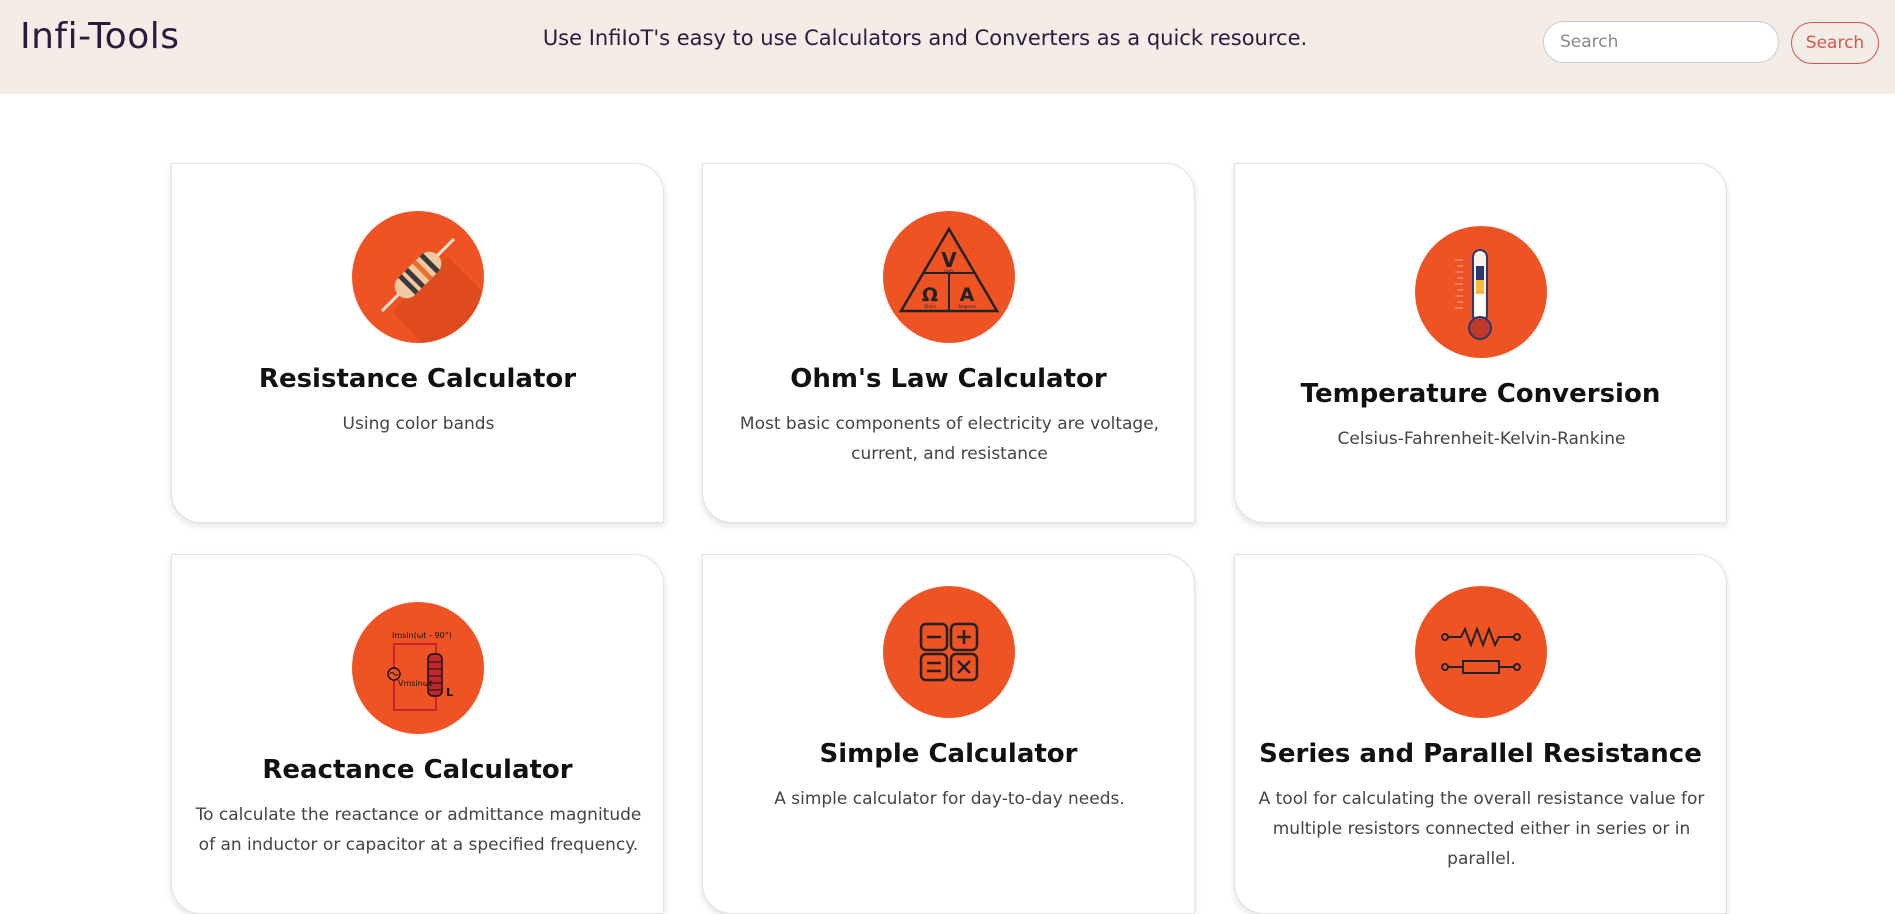  I want to click on search-input, so click(1661, 42).